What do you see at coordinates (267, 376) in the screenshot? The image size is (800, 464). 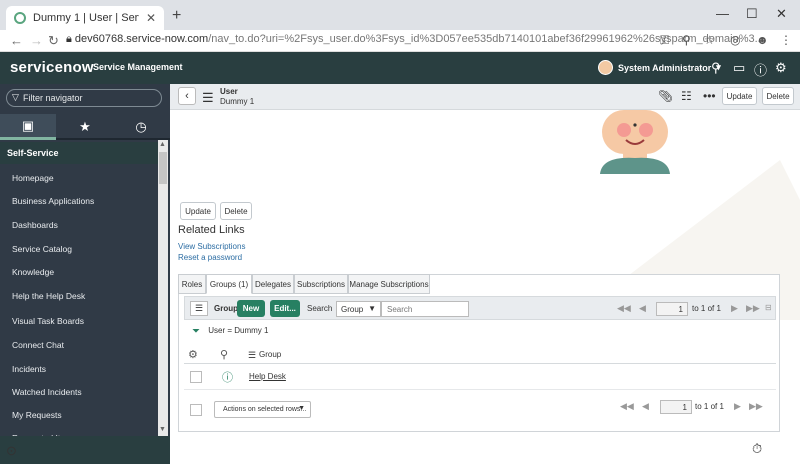 I see `group-link: Help Desk` at bounding box center [267, 376].